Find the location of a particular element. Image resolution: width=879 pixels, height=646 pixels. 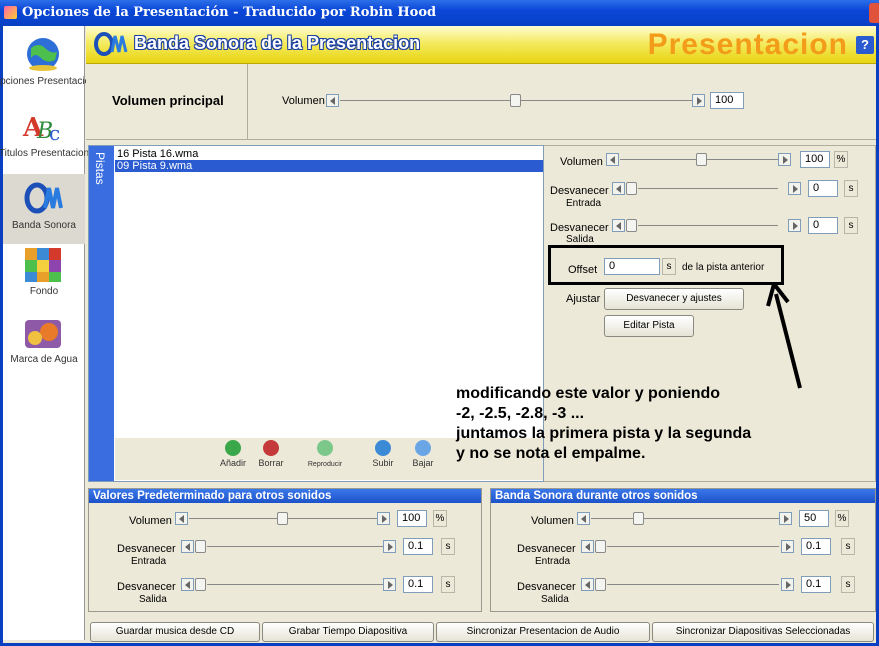

app-icon is located at coordinates (10, 12).